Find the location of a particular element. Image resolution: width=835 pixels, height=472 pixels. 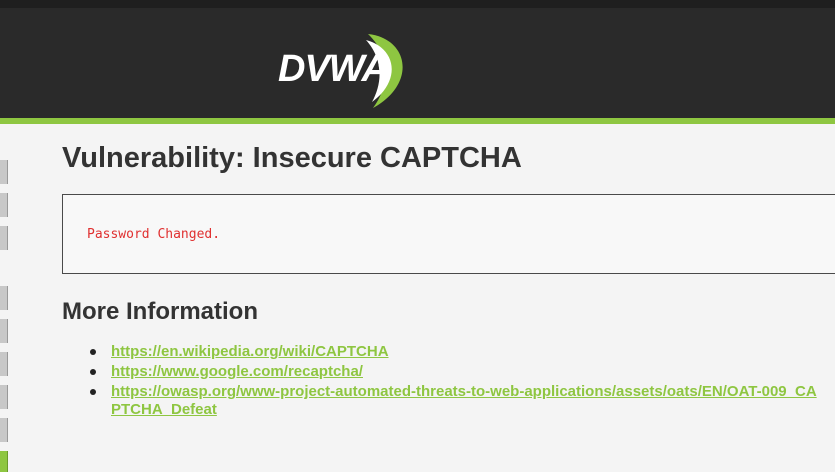

dvwa-logo: DVWA is located at coordinates (343, 71).